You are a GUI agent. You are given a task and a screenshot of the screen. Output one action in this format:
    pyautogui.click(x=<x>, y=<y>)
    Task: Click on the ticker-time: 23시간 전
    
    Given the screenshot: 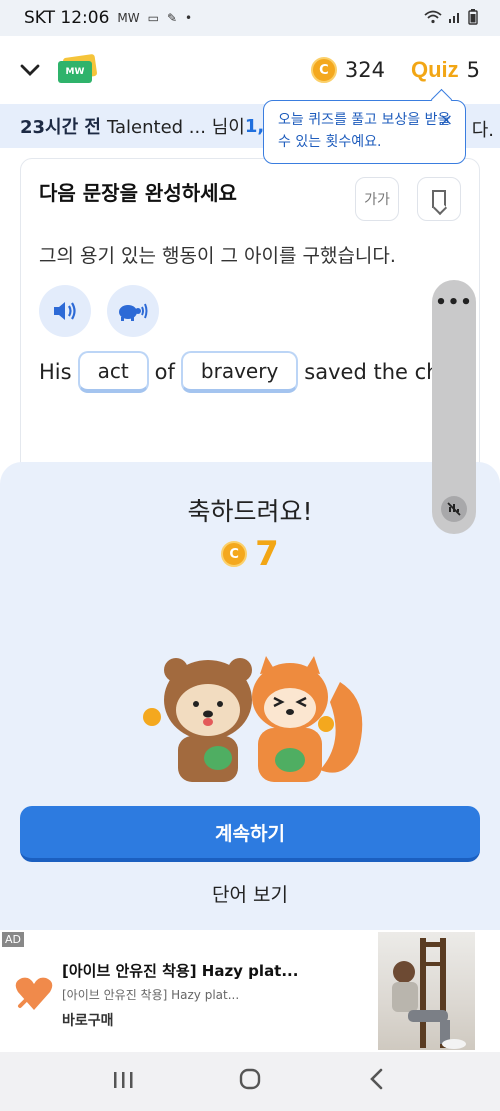 What is the action you would take?
    pyautogui.click(x=60, y=127)
    